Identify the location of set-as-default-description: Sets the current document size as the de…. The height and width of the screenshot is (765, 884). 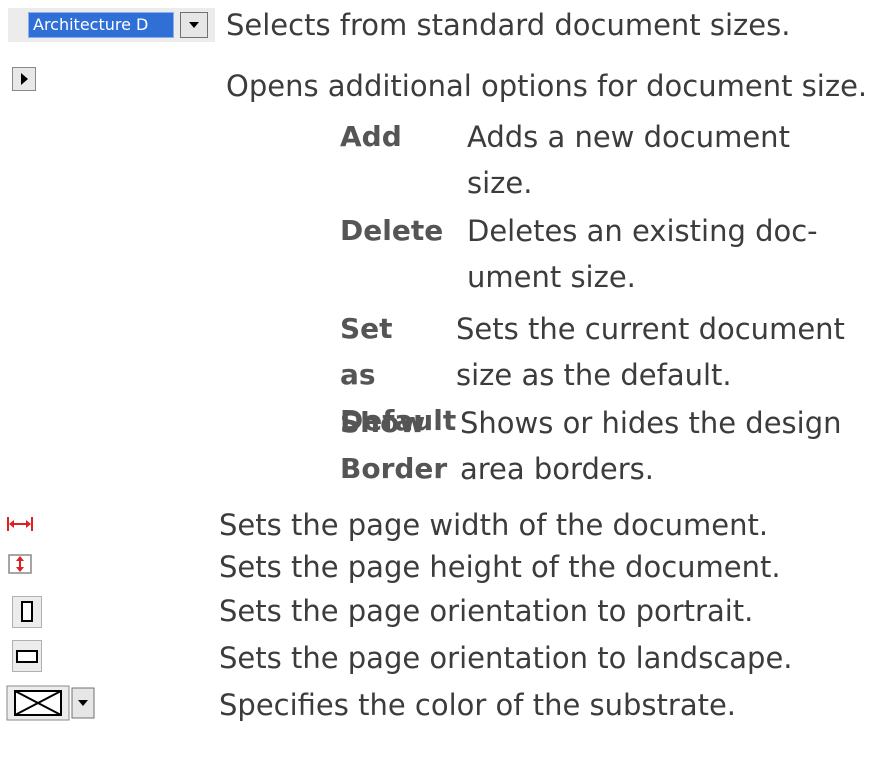
(650, 352).